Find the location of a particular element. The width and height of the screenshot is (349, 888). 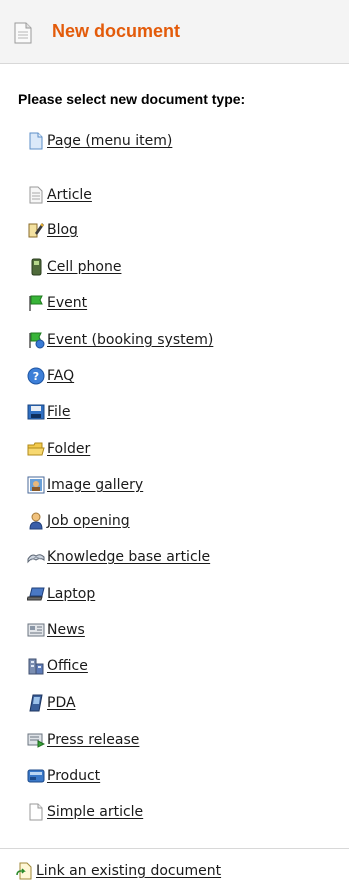

doc-type-blog: Blog is located at coordinates (52, 230).